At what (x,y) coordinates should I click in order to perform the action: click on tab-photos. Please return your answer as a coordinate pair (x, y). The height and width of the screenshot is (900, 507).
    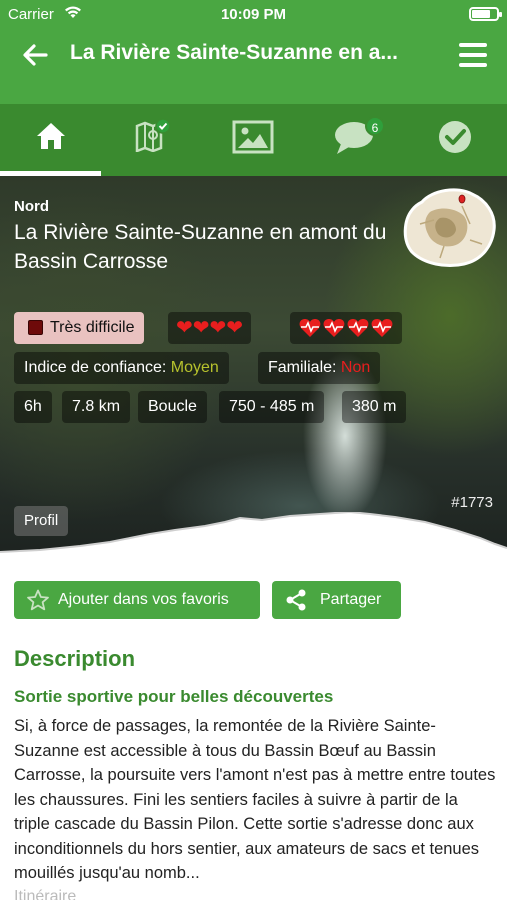
    Looking at the image, I should click on (252, 140).